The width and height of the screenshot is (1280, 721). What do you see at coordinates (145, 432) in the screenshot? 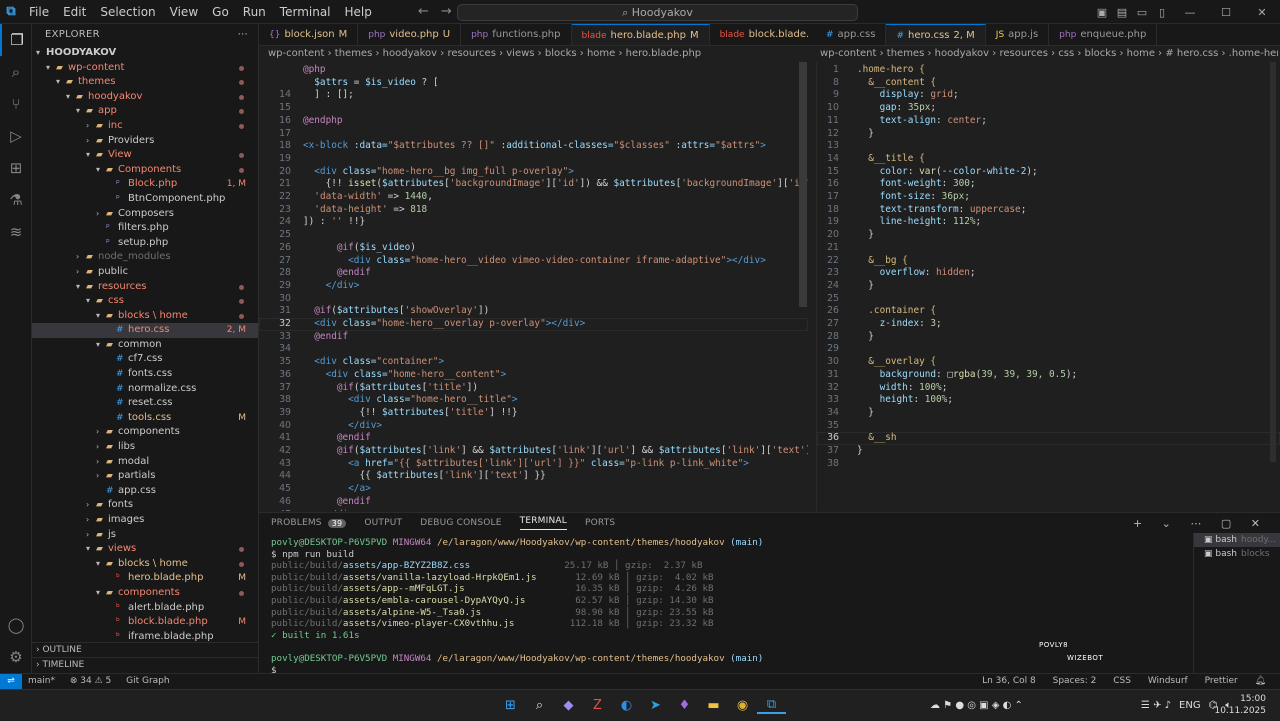
I see `tree-item: › ▰ components` at bounding box center [145, 432].